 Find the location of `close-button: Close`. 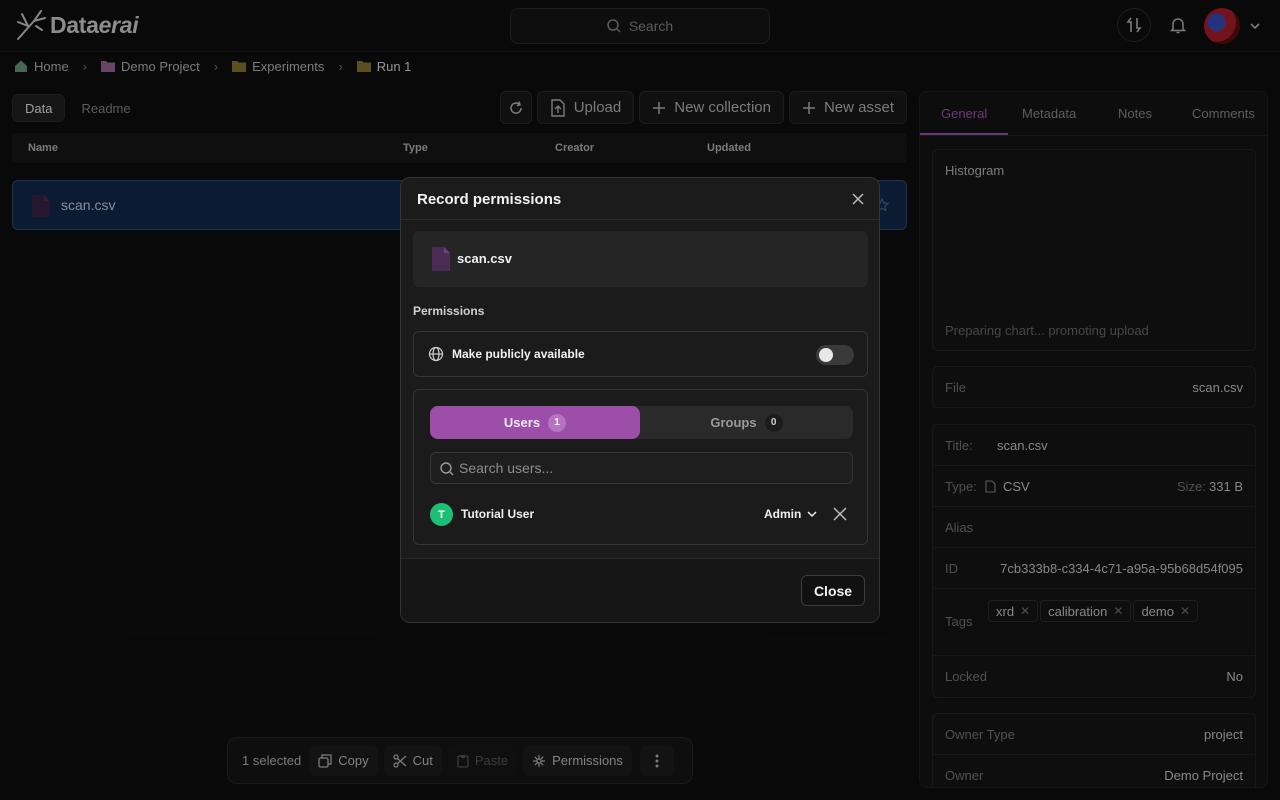

close-button: Close is located at coordinates (833, 590).